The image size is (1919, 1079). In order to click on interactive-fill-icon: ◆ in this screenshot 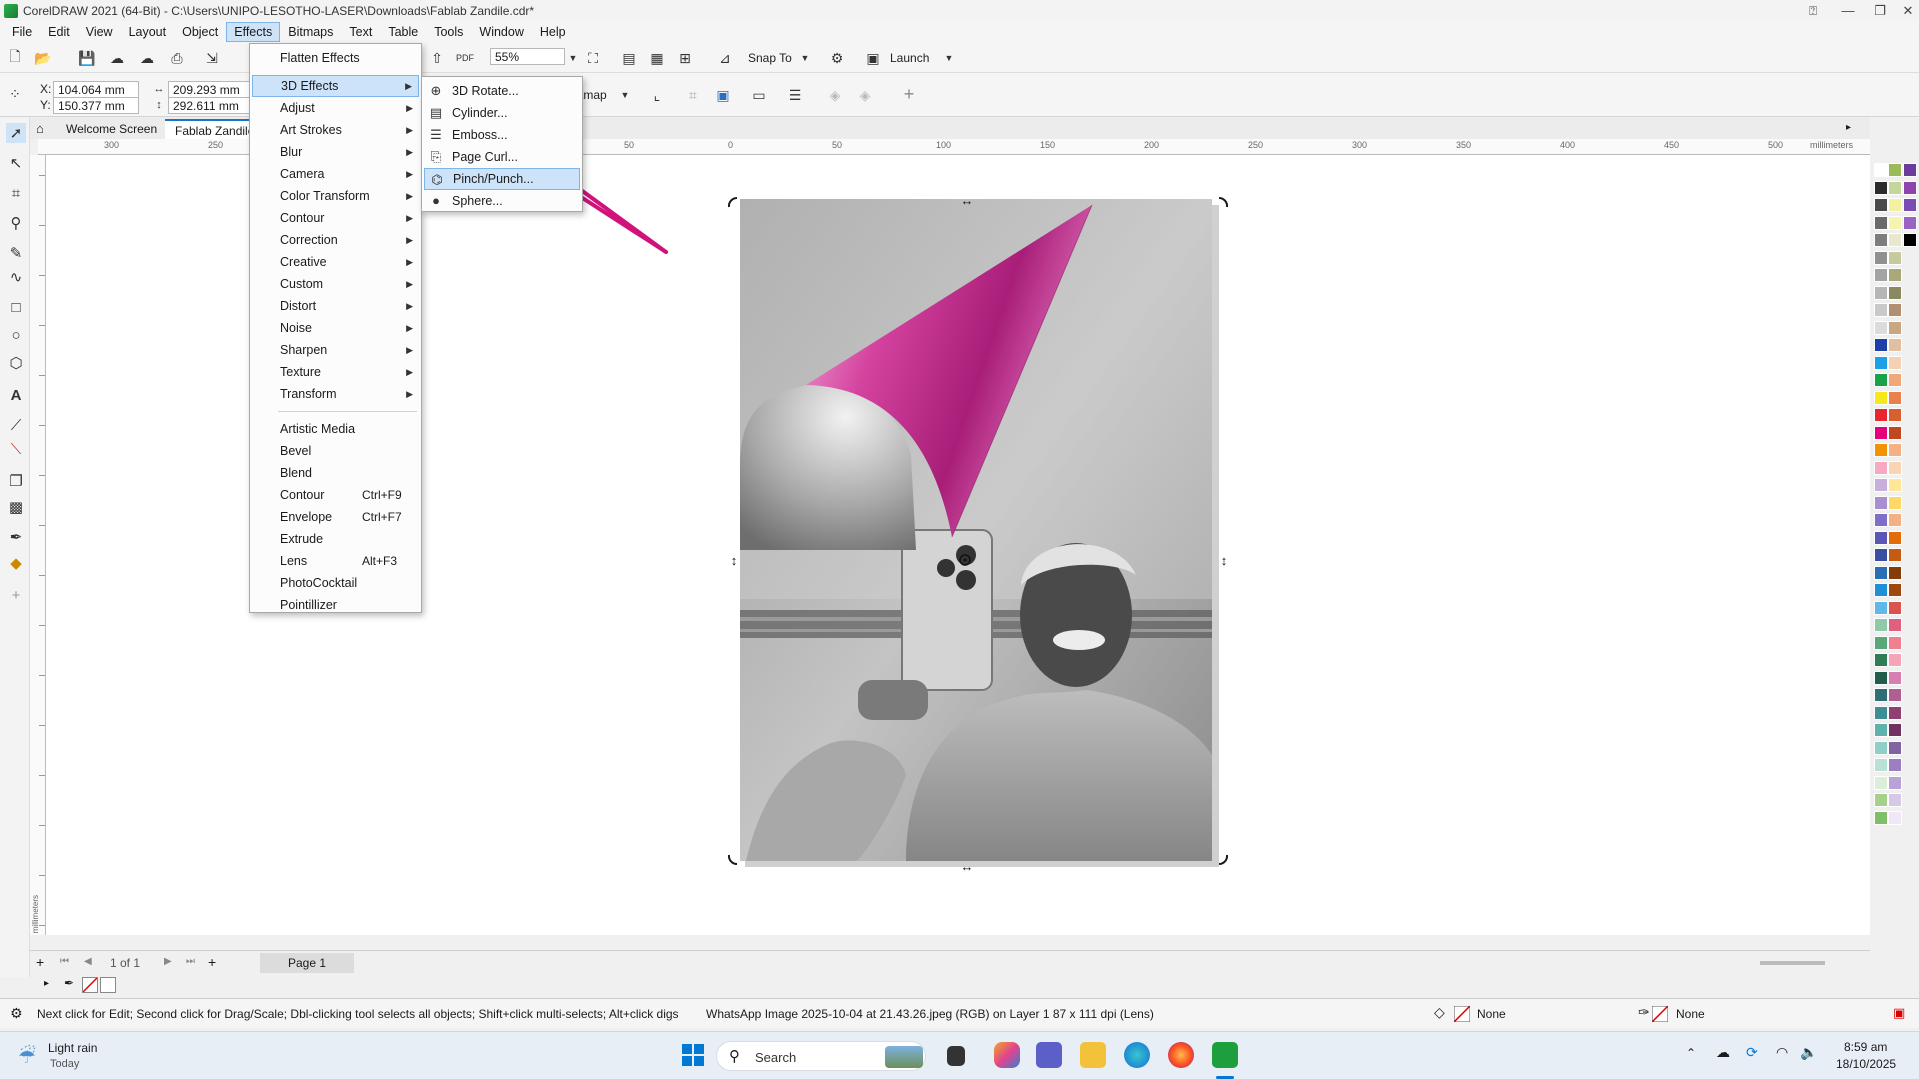, I will do `click(16, 563)`.